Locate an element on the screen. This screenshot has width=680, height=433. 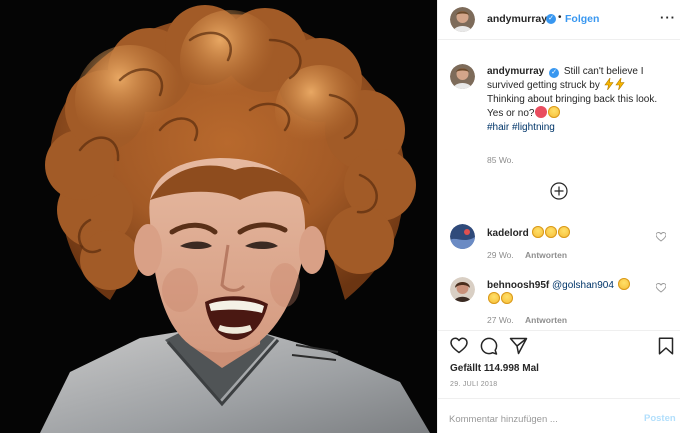
author-username: andymurray is located at coordinates (517, 19).